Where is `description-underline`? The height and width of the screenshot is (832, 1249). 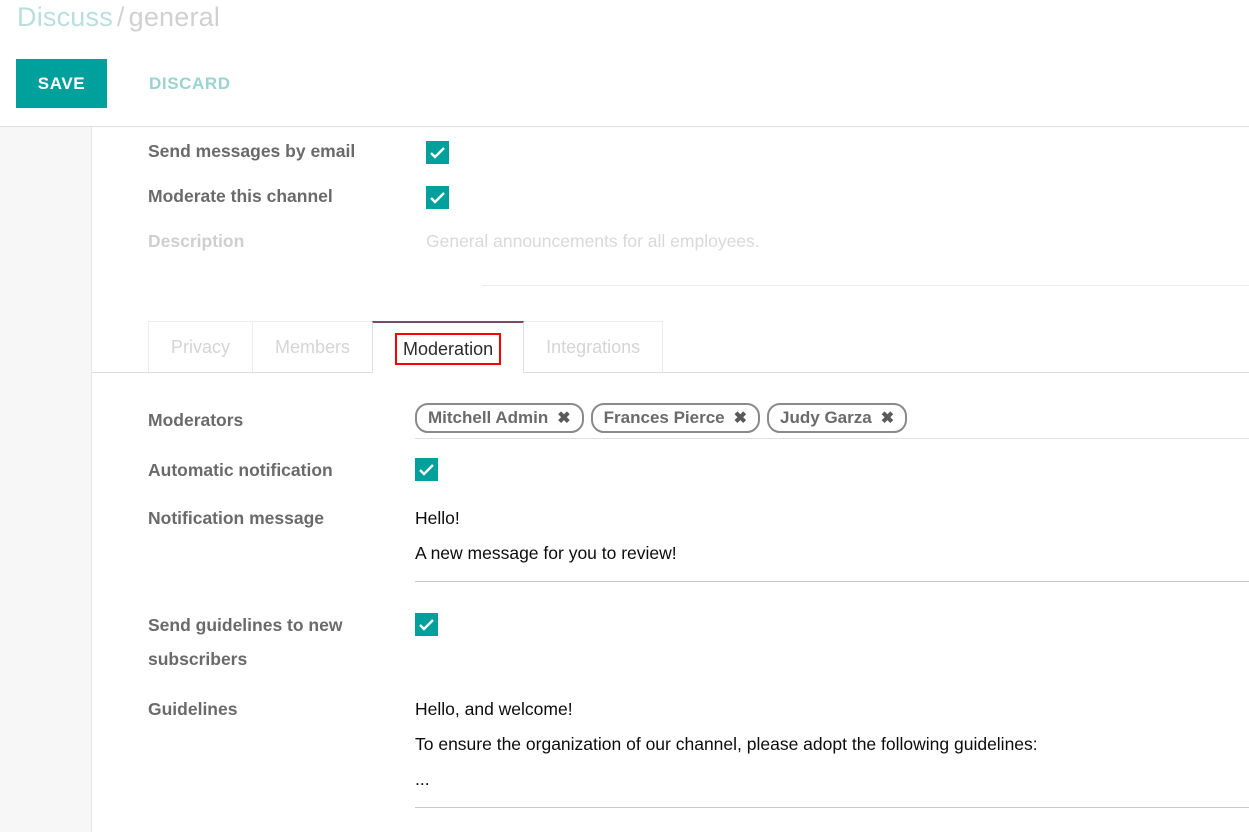
description-underline is located at coordinates (865, 285).